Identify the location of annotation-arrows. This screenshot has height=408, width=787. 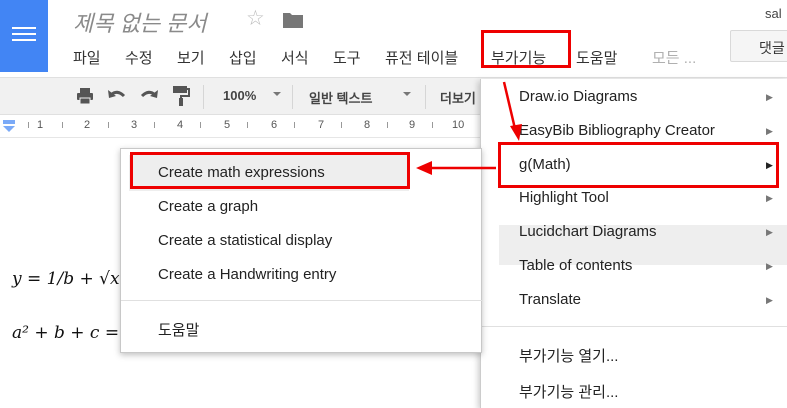
(469, 128).